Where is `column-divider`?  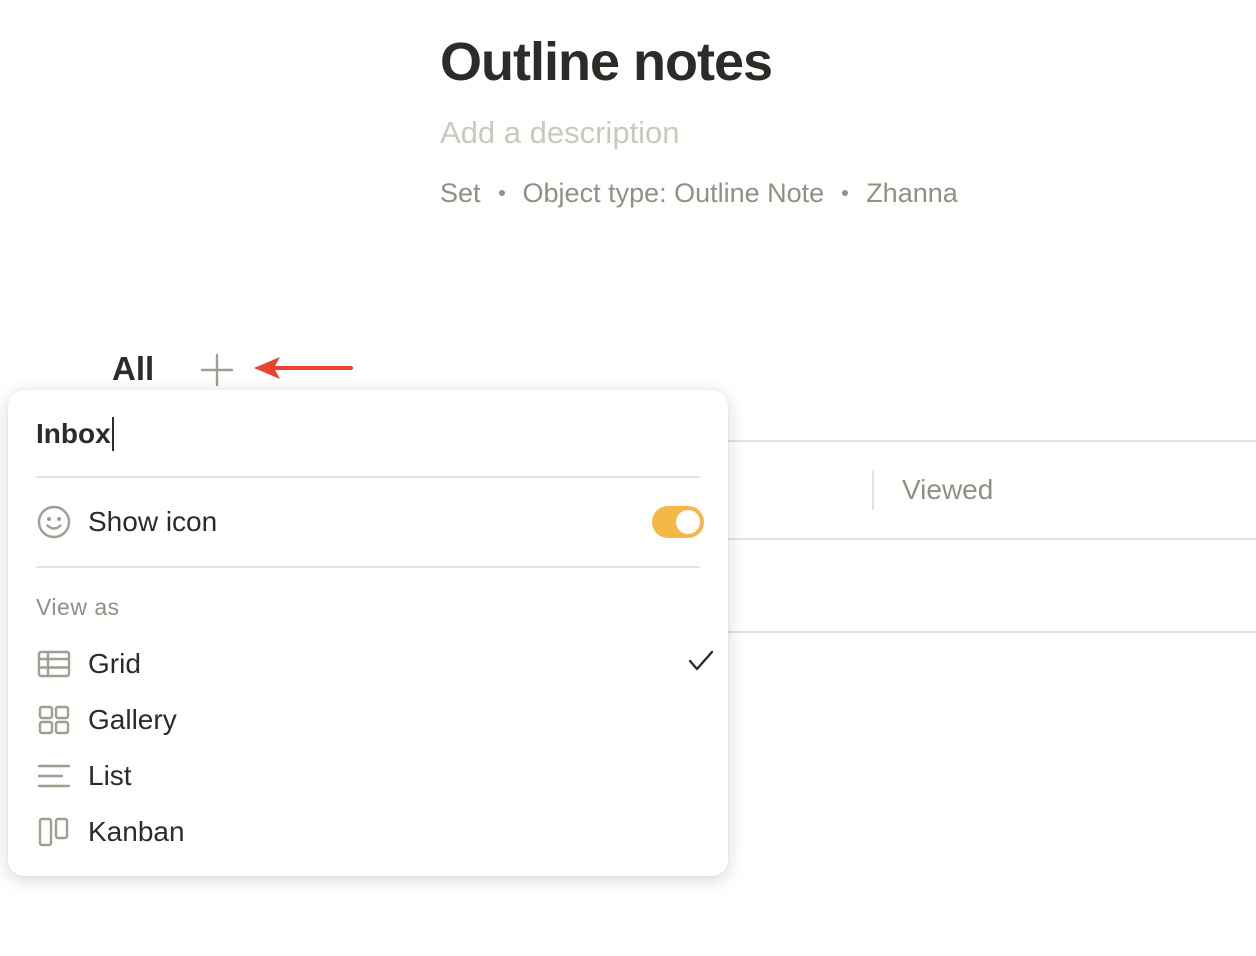
column-divider is located at coordinates (873, 490).